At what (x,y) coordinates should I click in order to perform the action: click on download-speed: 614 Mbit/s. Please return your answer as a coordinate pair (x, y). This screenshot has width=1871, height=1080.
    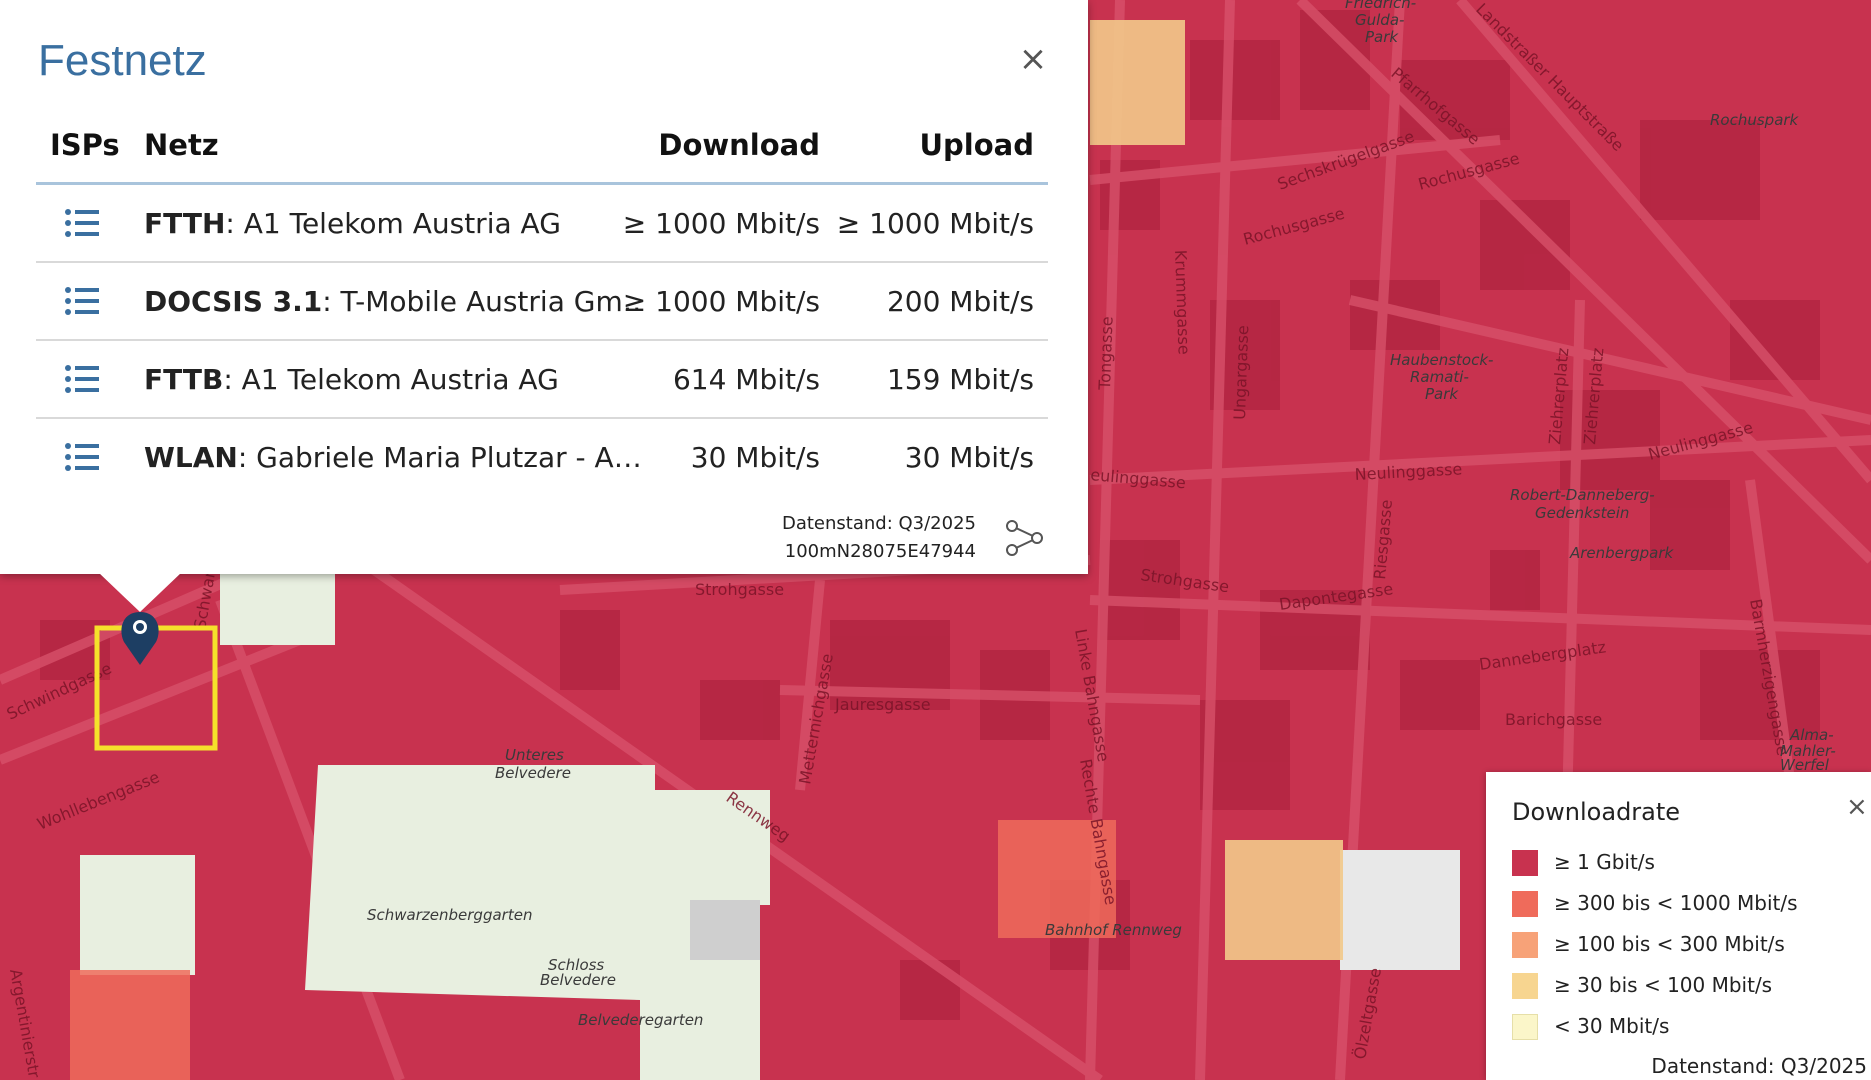
    Looking at the image, I should click on (746, 379).